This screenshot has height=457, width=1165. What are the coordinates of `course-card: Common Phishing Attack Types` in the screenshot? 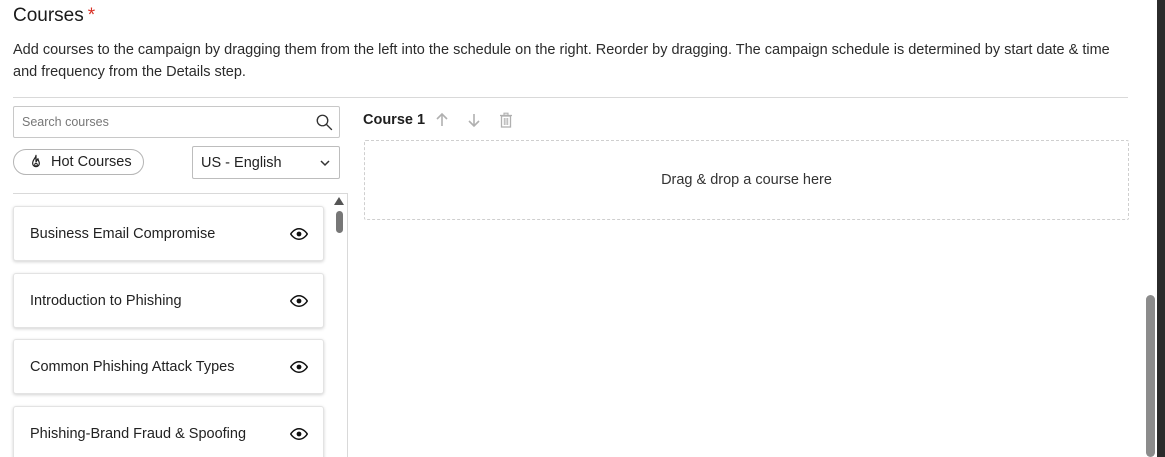 It's located at (168, 366).